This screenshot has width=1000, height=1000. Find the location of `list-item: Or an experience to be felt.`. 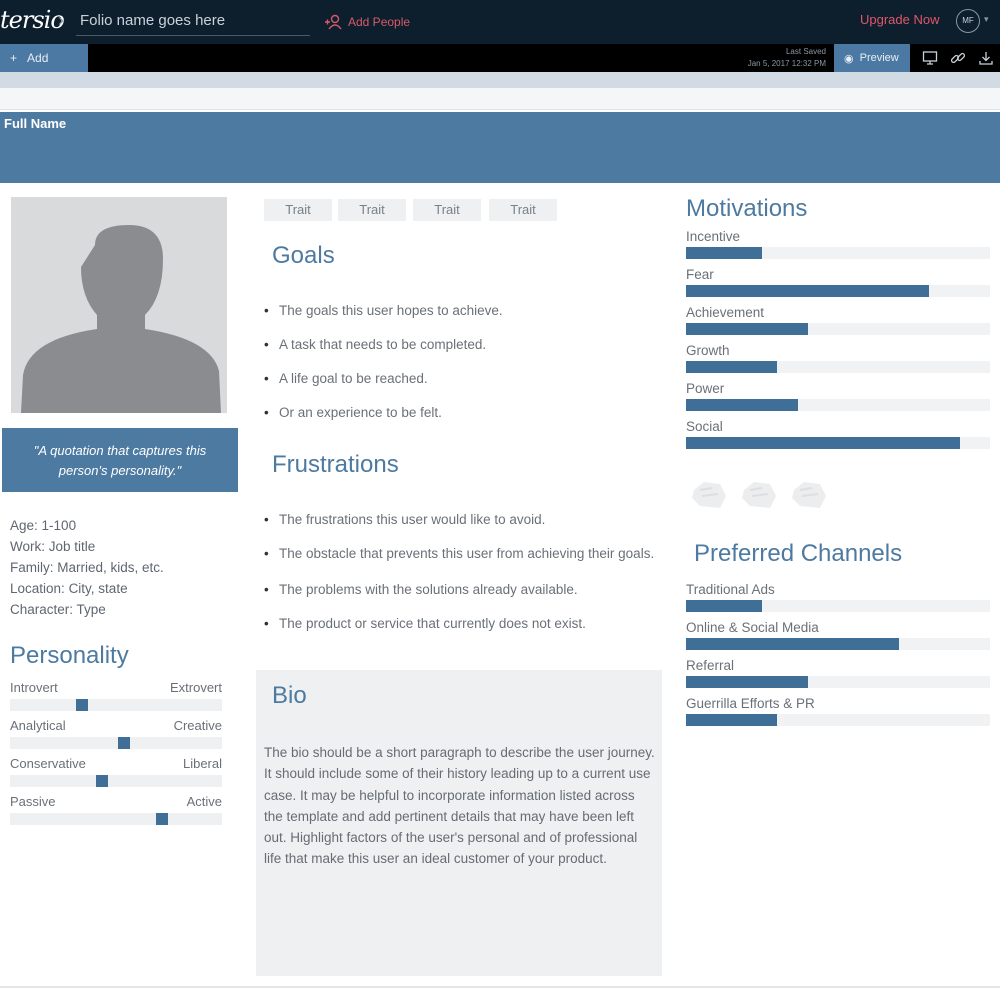

list-item: Or an experience to be felt. is located at coordinates (459, 413).